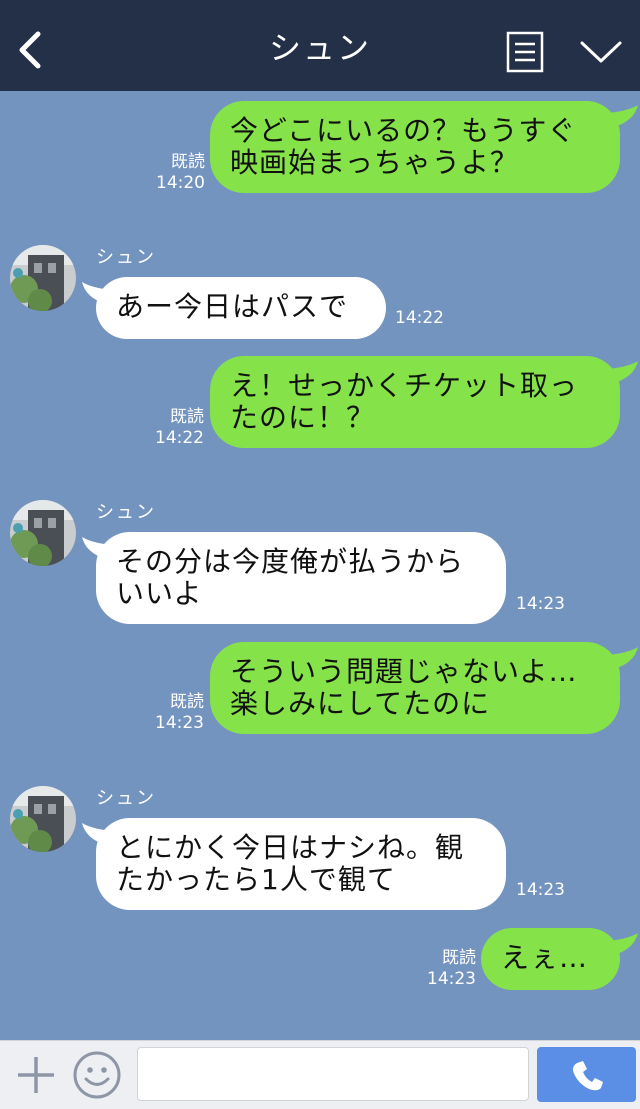  Describe the element at coordinates (232, 306) in the screenshot. I see `message-text-line: あー今日はパスで` at that location.